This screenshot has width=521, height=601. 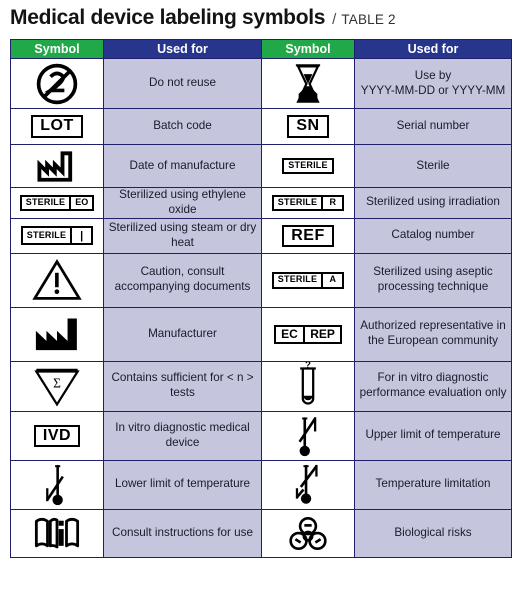 What do you see at coordinates (308, 386) in the screenshot?
I see `symbol-cell: ?` at bounding box center [308, 386].